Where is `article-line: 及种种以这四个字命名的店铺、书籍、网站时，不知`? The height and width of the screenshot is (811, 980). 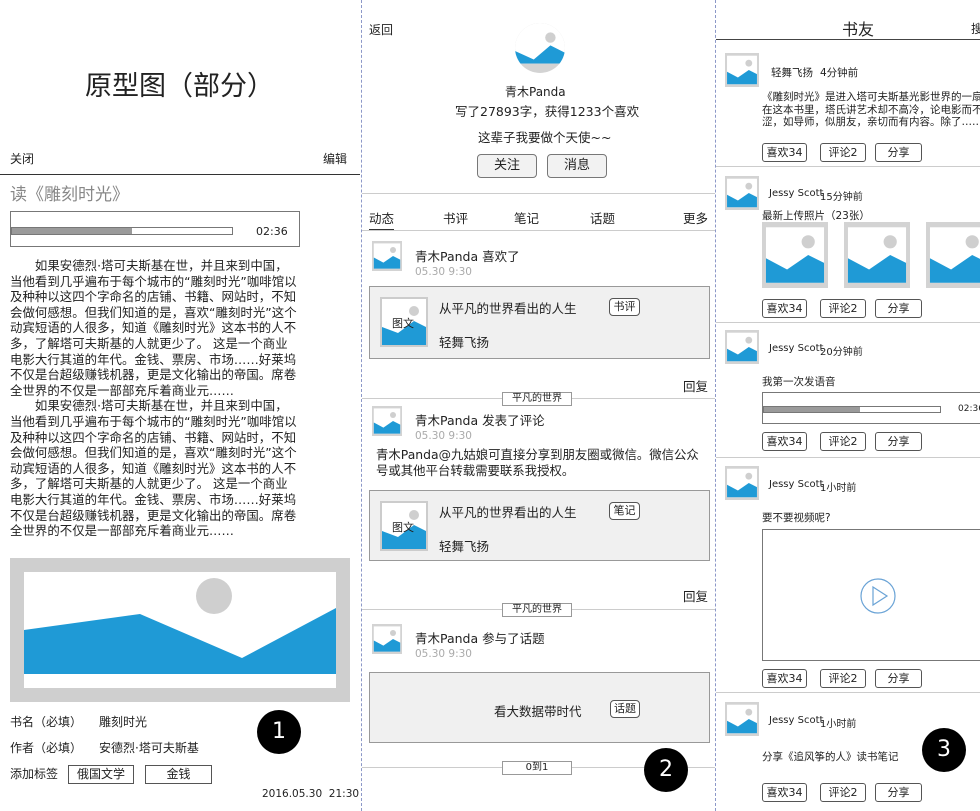
article-line: 及种种以这四个字命名的店铺、书籍、网站时，不知 is located at coordinates (153, 437).